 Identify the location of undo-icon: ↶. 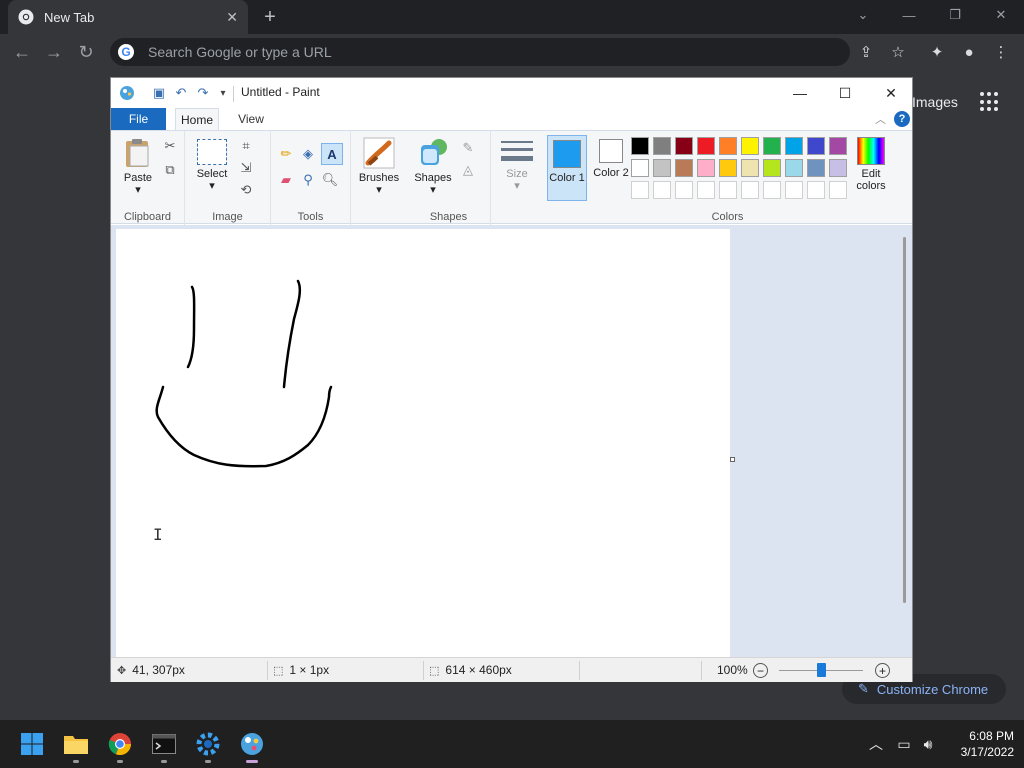
(181, 93).